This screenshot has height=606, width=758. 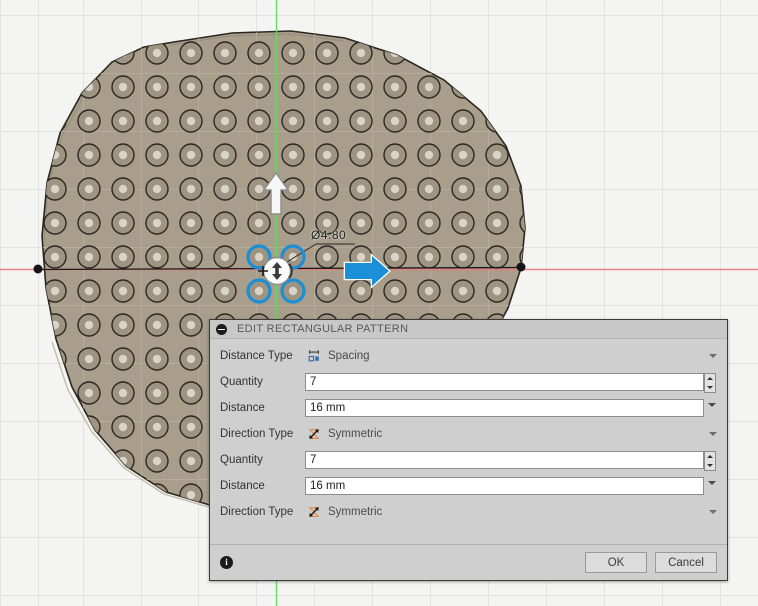 What do you see at coordinates (313, 356) in the screenshot?
I see `spacing-icon` at bounding box center [313, 356].